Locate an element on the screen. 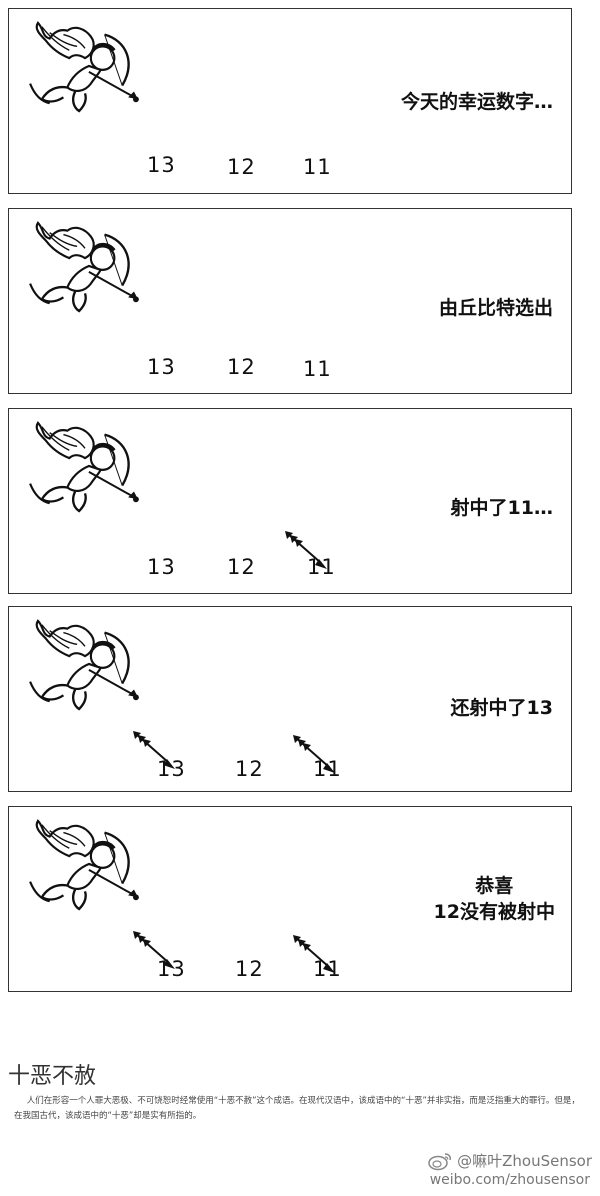 This screenshot has height=1196, width=600. comic-panel-3: 射中了11… 13 12 11 is located at coordinates (290, 501).